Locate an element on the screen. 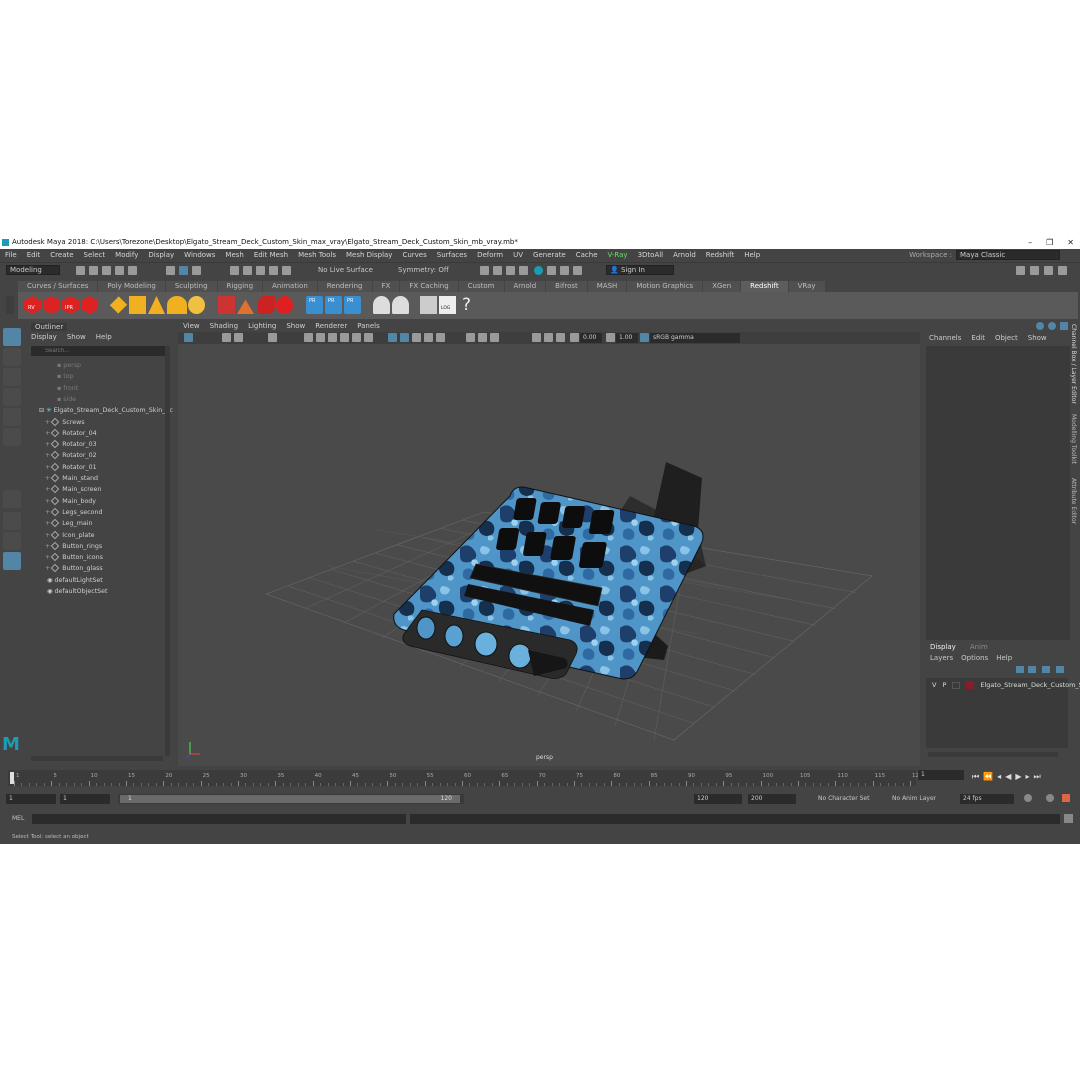 The height and width of the screenshot is (1080, 1080). light-diamond-icon is located at coordinates (118, 305).